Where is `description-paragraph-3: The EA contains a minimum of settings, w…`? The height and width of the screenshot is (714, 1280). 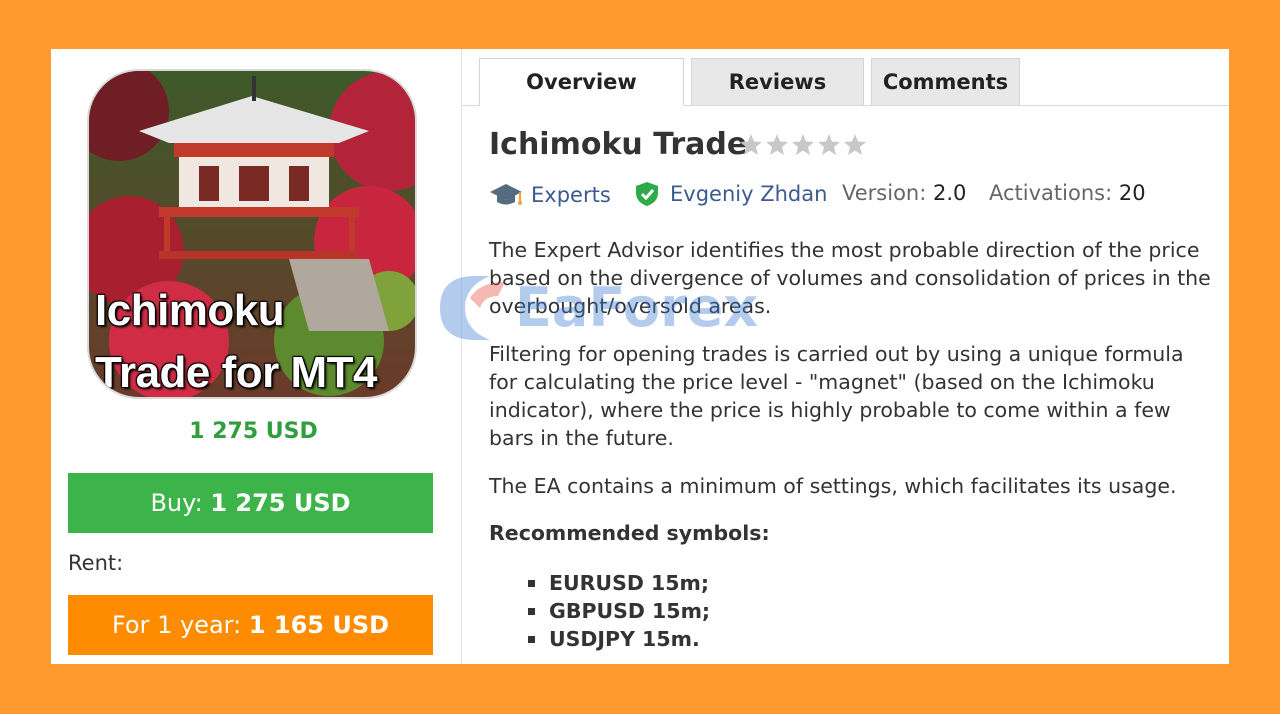
description-paragraph-3: The EA contains a minimum of settings, w… is located at coordinates (833, 486).